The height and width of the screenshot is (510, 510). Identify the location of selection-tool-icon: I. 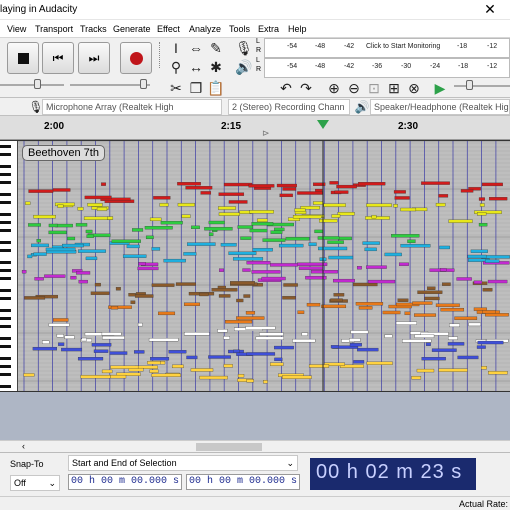
(176, 48).